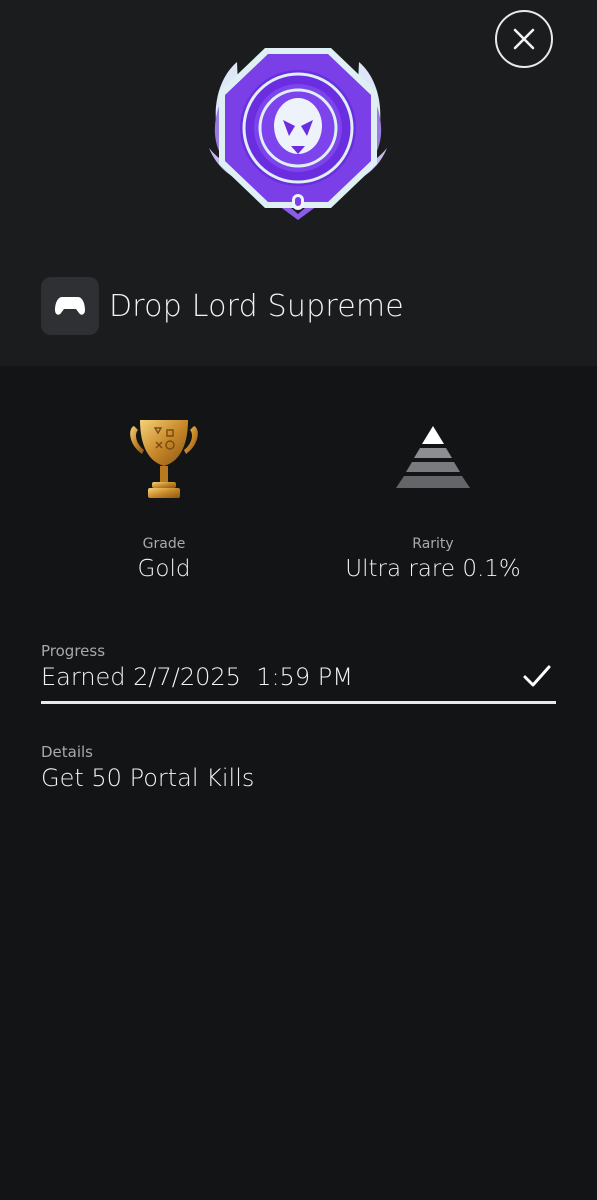 The image size is (597, 1200). I want to click on trophy-name: Drop Lord Supreme, so click(256, 306).